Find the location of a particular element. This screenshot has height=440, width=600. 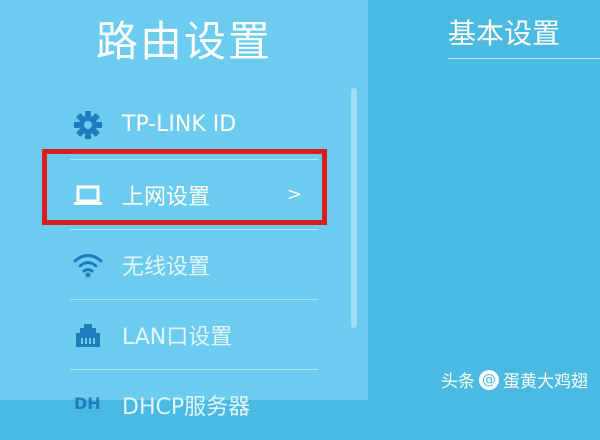

page-title: 基本设置 is located at coordinates (504, 33).